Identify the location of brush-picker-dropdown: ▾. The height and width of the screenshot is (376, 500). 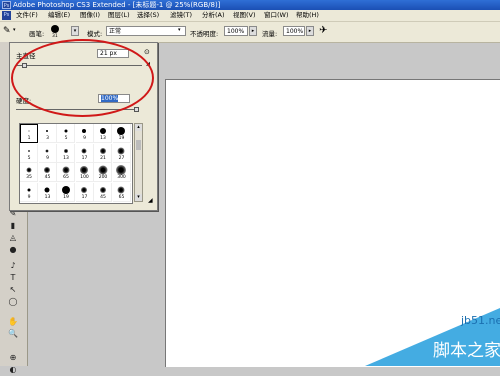
(75, 31).